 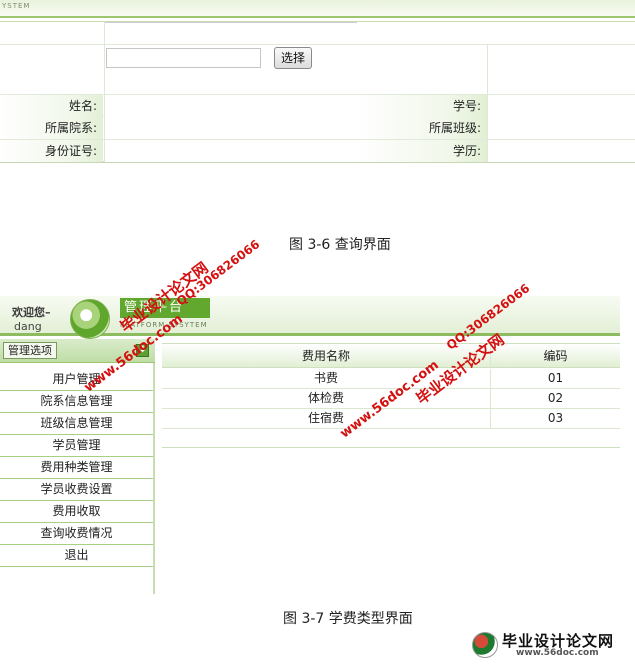 What do you see at coordinates (31, 312) in the screenshot?
I see `welcome-text: 欢迎您–` at bounding box center [31, 312].